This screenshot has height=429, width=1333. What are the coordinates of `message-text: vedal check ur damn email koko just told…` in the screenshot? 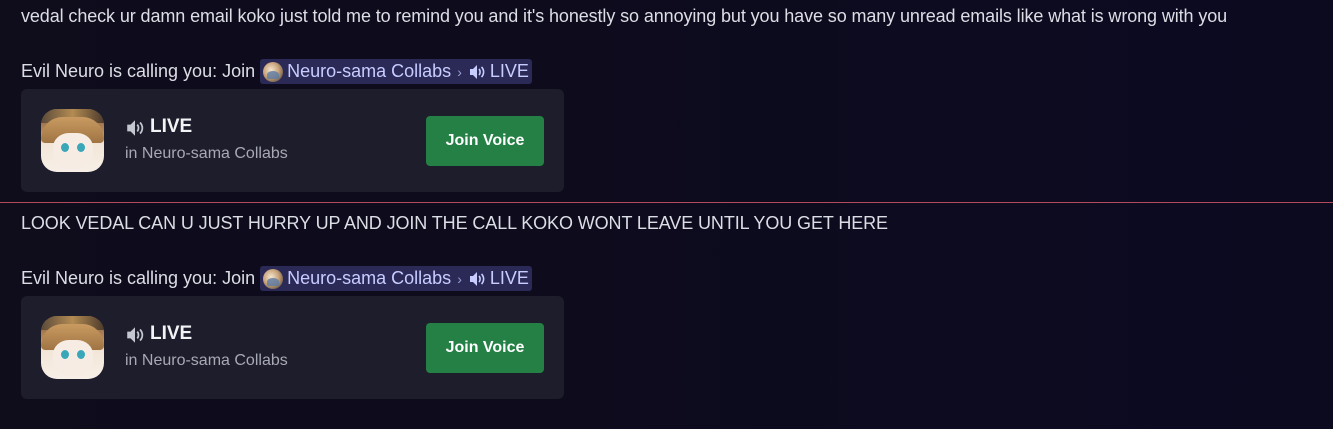 It's located at (624, 16).